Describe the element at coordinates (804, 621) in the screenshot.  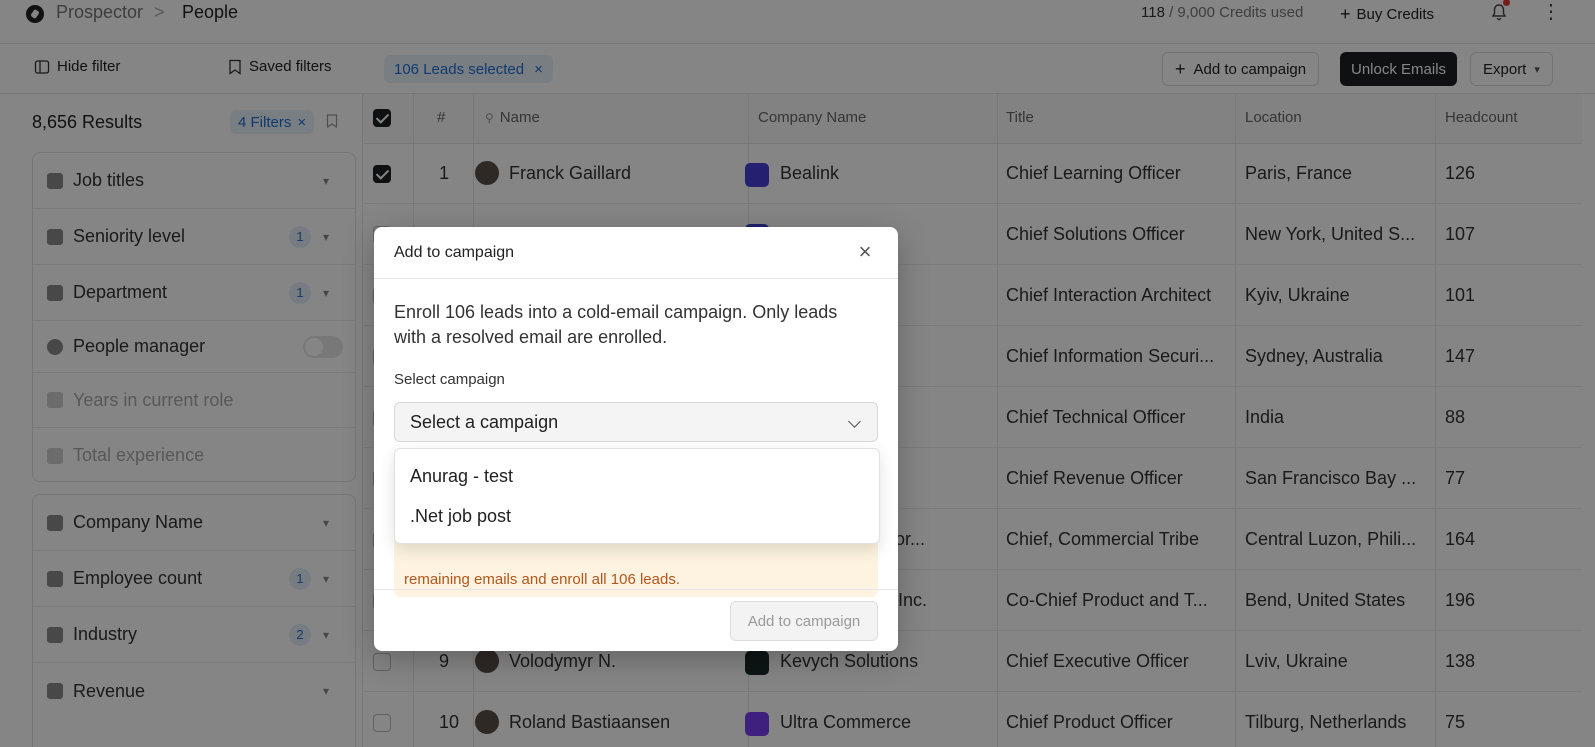
I see `add-to-campaign-submit-button: Add to campaign` at that location.